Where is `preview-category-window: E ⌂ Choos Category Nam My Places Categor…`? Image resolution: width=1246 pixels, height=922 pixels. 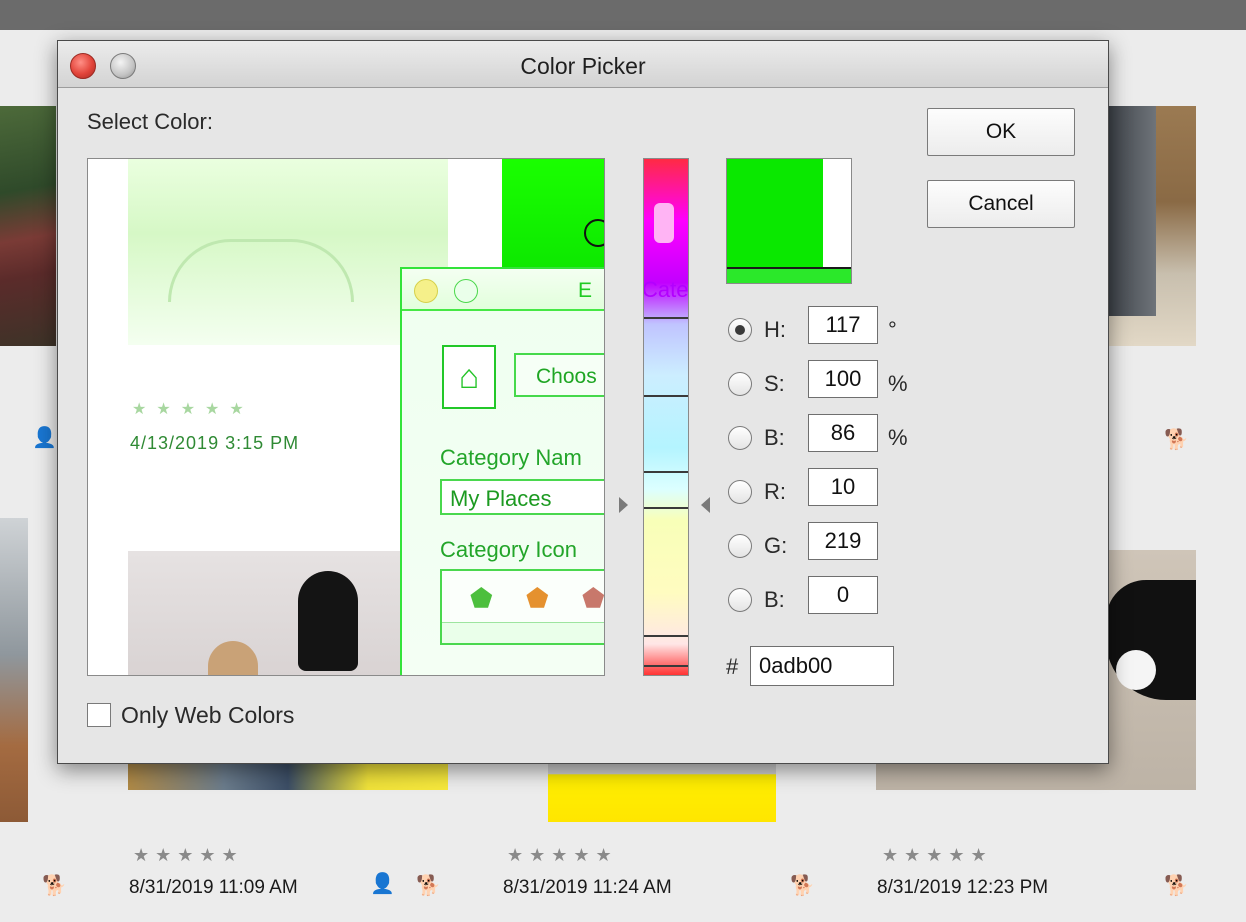
preview-category-window: E ⌂ Choos Category Nam My Places Categor… is located at coordinates (502, 471).